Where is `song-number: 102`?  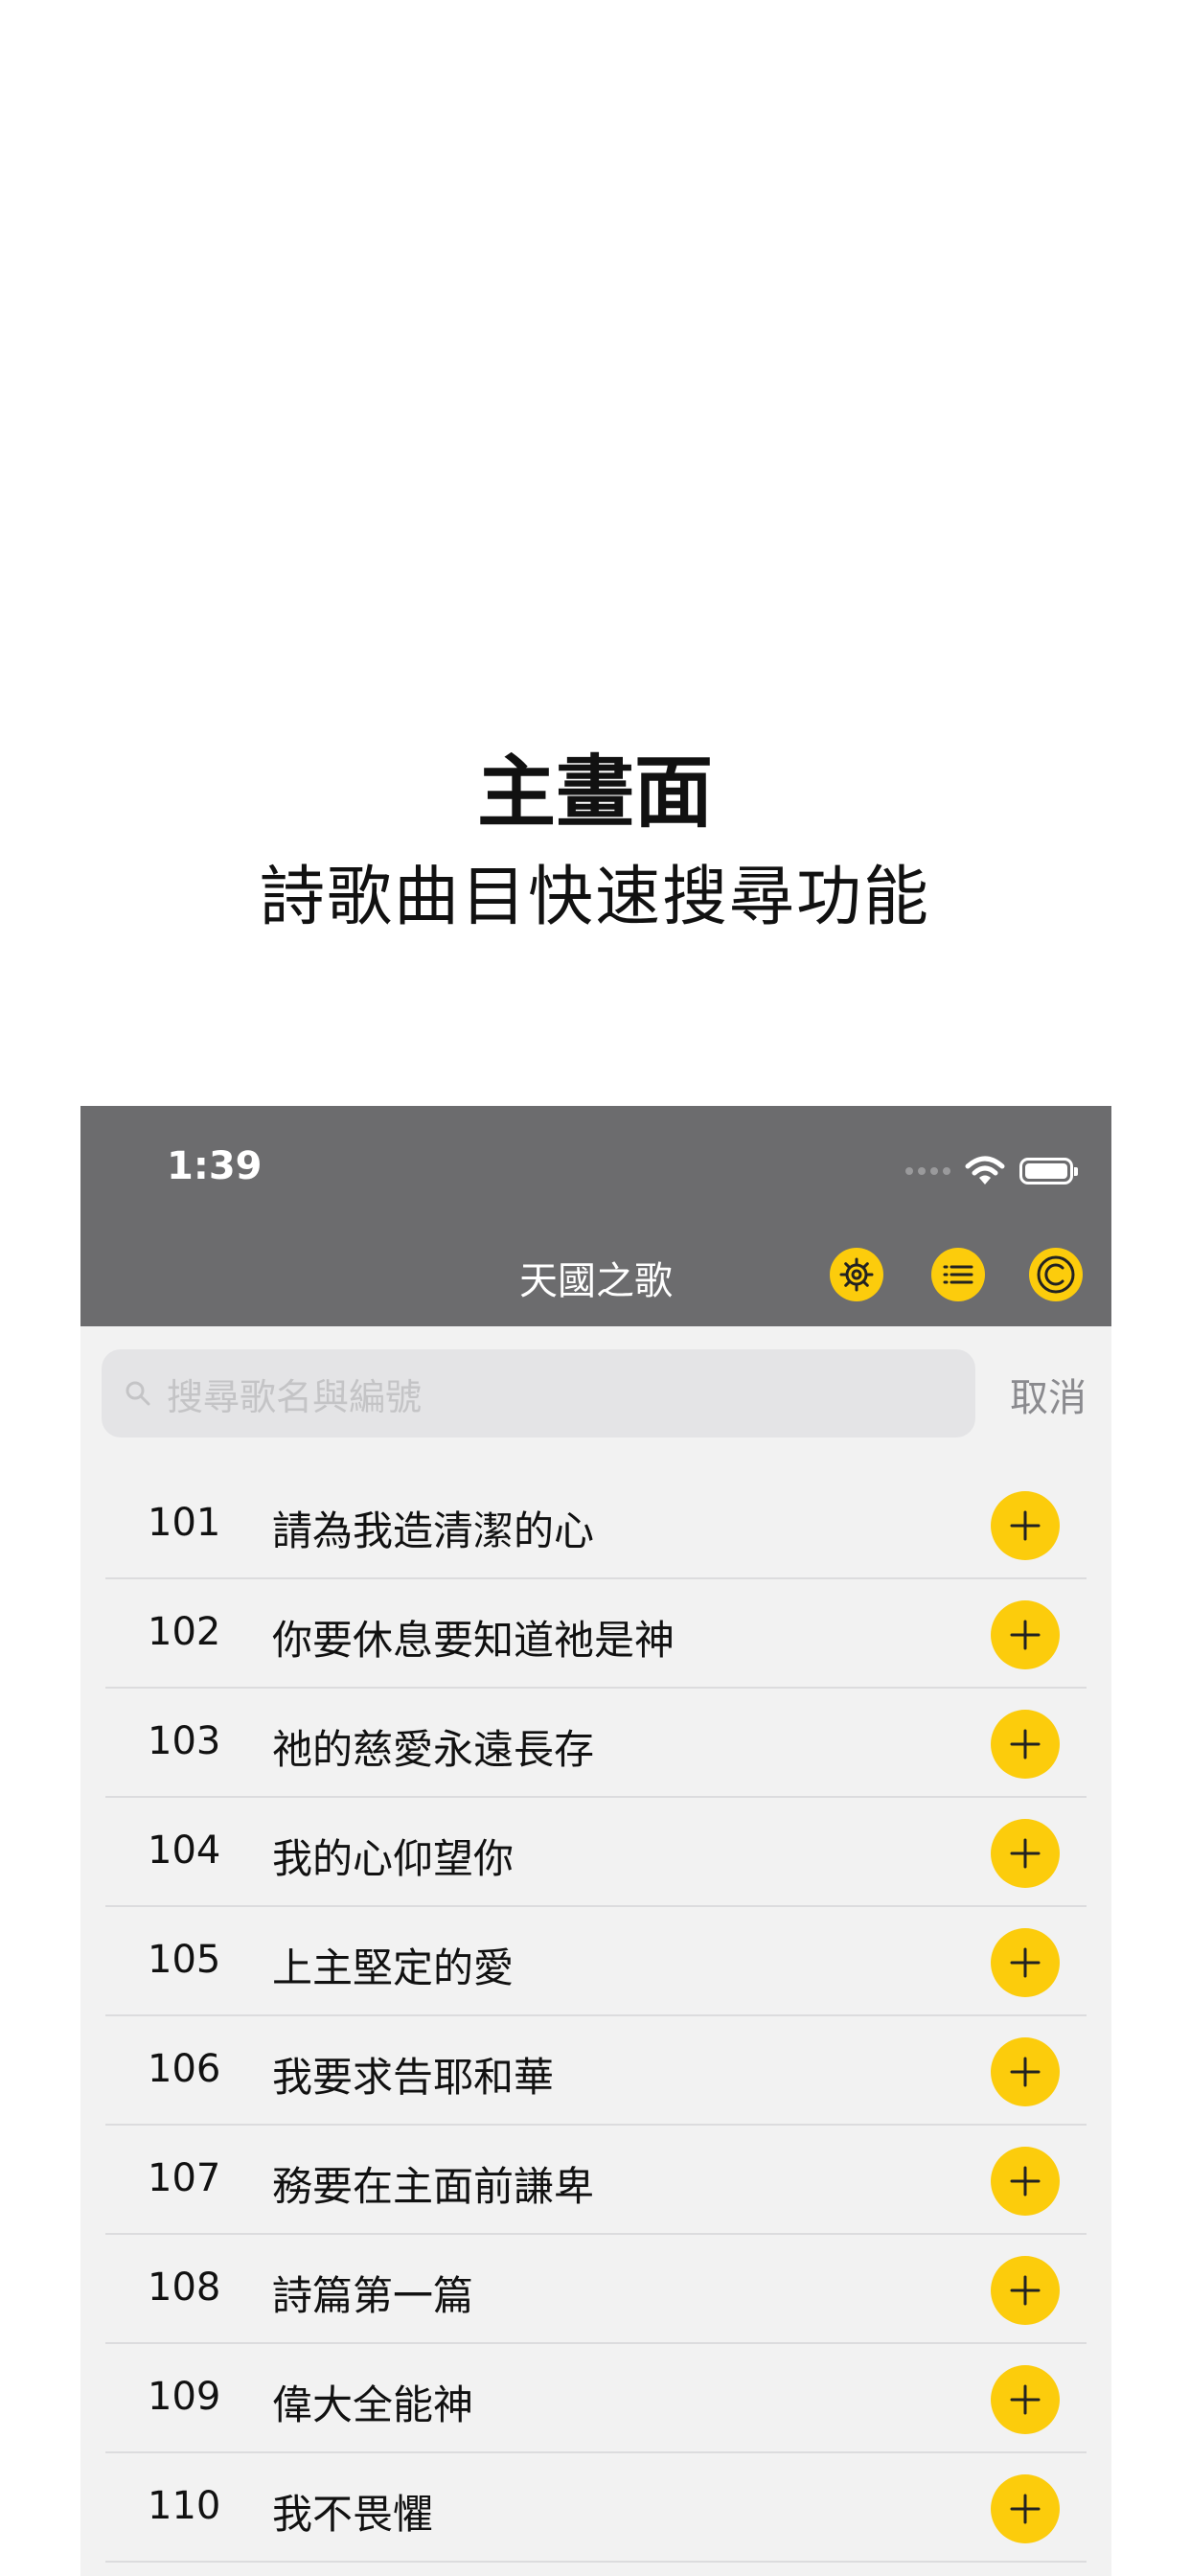 song-number: 102 is located at coordinates (185, 1632).